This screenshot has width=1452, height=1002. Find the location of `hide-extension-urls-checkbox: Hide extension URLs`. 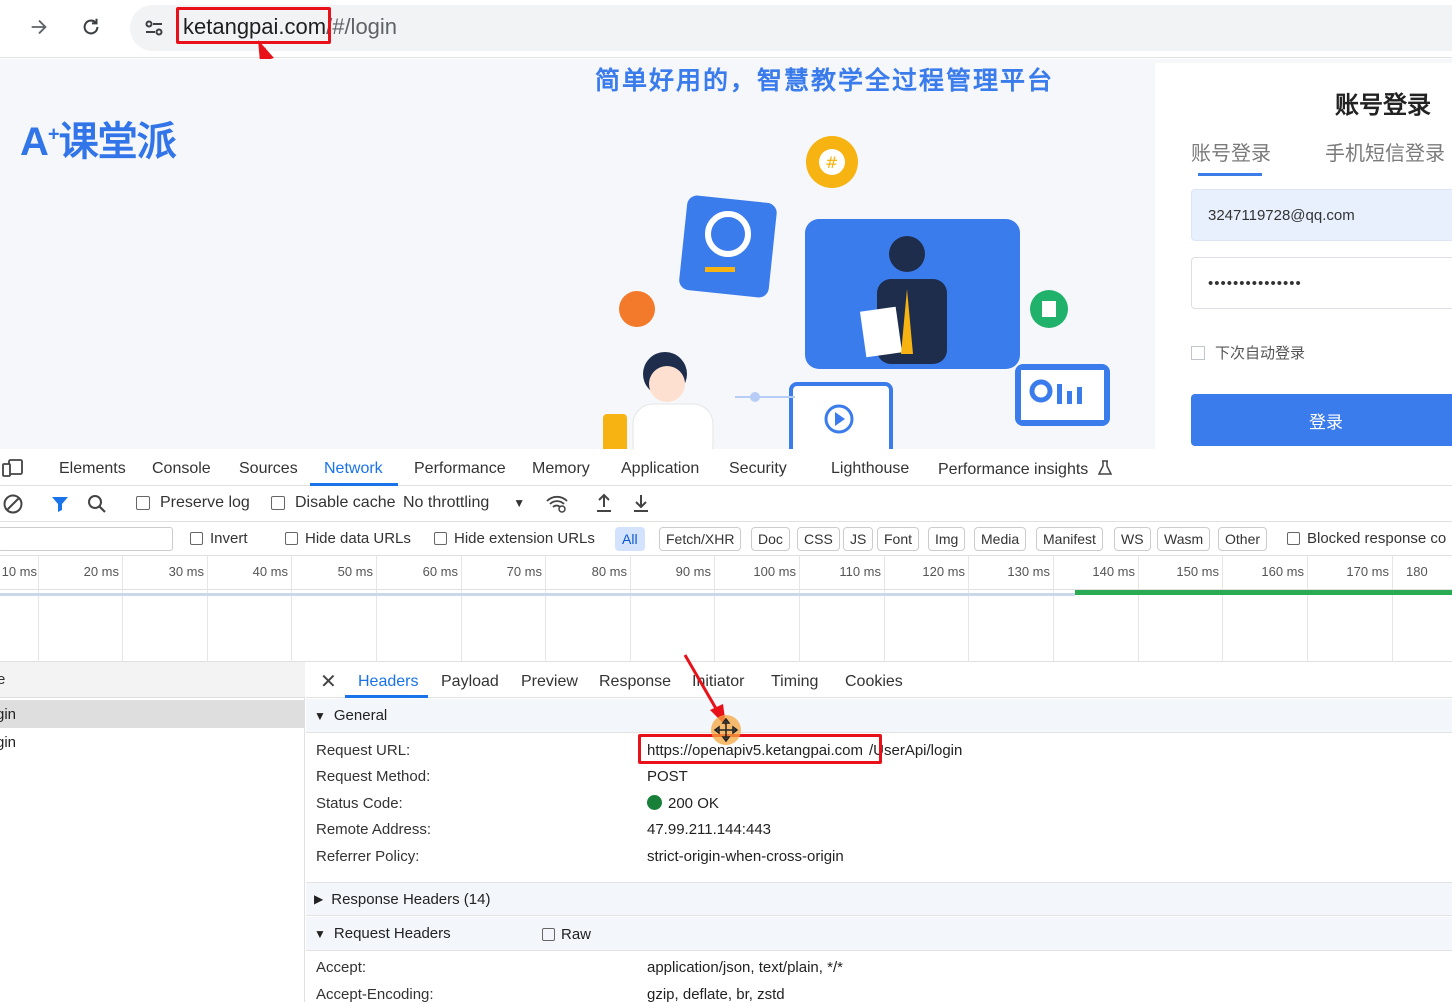

hide-extension-urls-checkbox: Hide extension URLs is located at coordinates (514, 538).